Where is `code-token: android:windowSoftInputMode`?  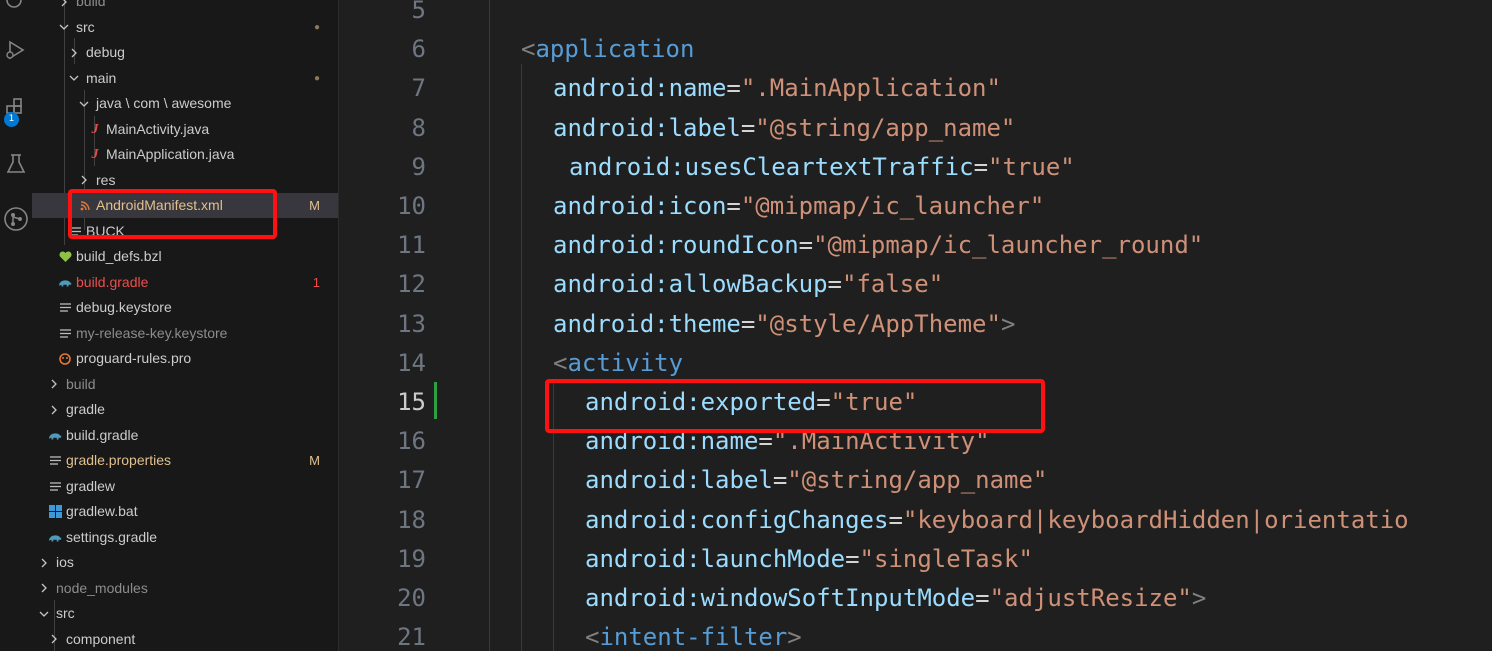
code-token: android:windowSoftInputMode is located at coordinates (780, 598).